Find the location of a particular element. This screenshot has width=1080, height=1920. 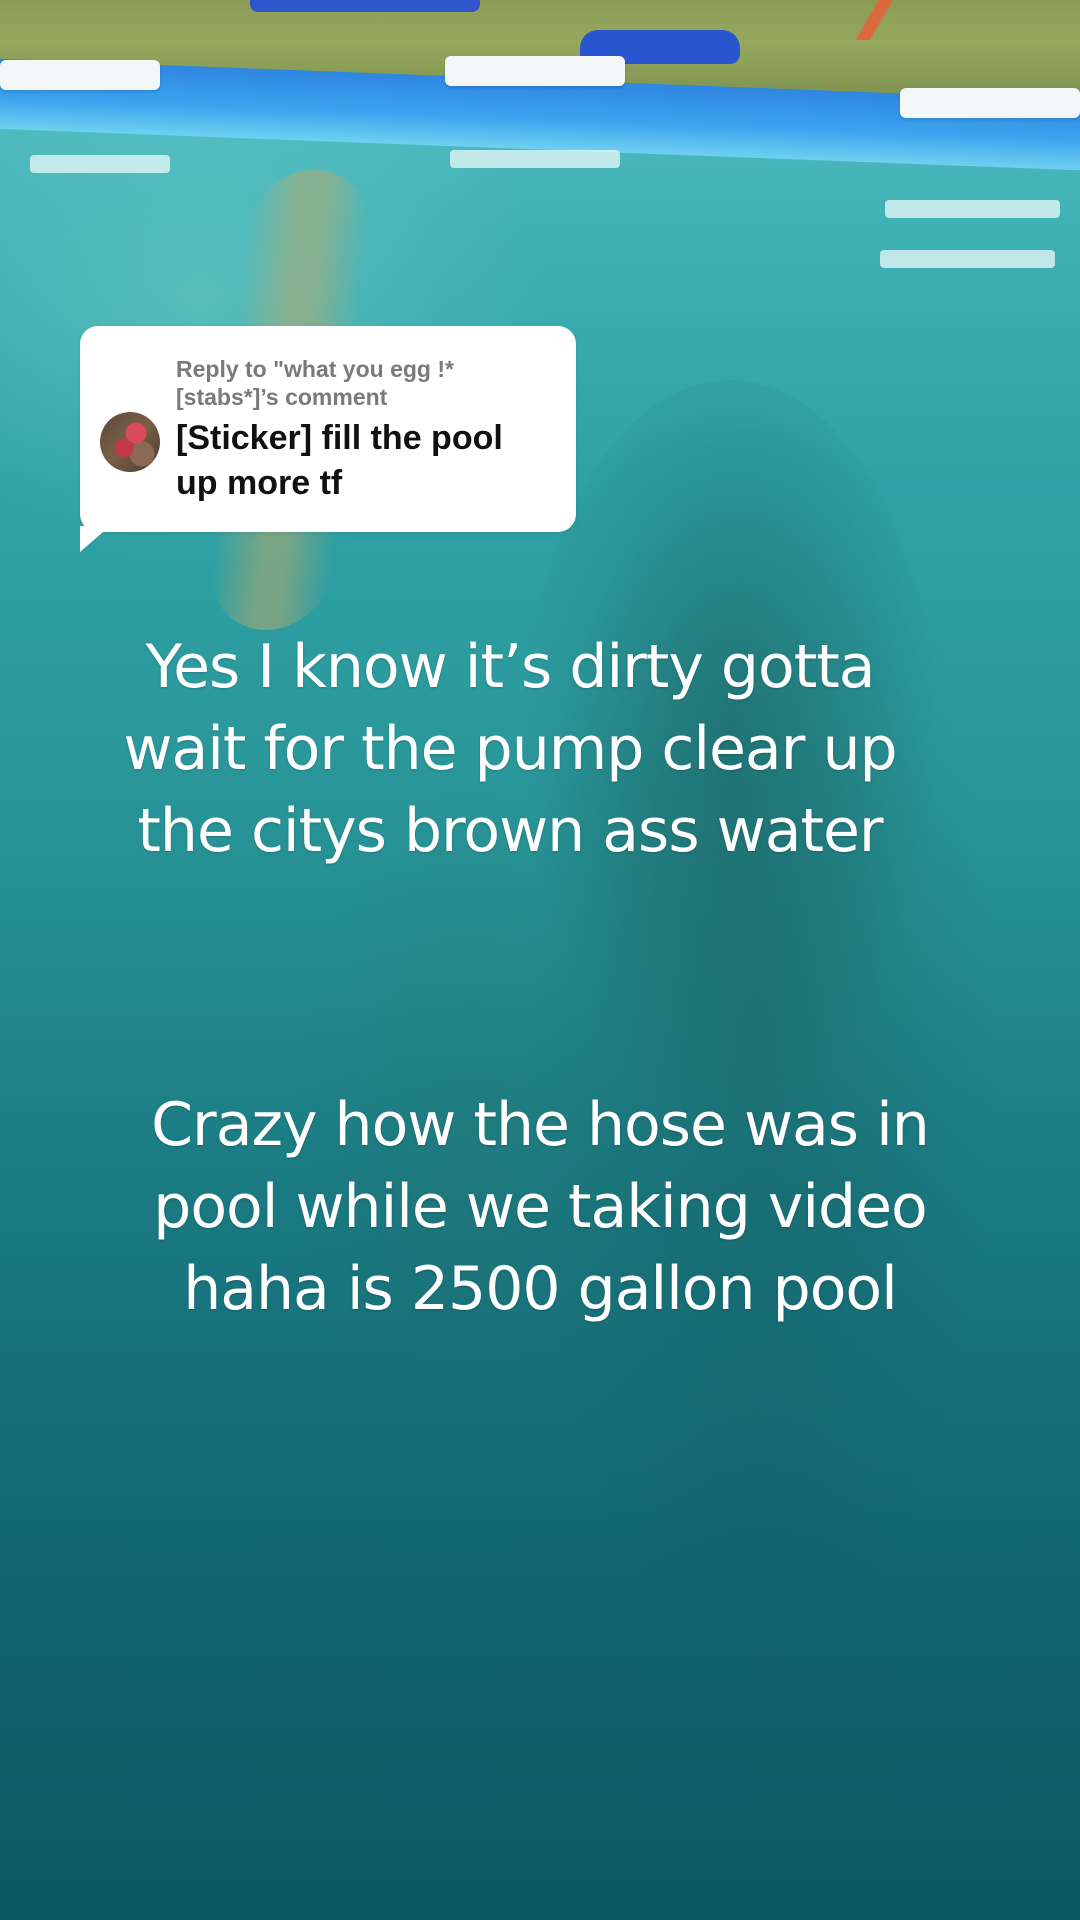

caption-line: the citys brown ass water is located at coordinates (510, 831).